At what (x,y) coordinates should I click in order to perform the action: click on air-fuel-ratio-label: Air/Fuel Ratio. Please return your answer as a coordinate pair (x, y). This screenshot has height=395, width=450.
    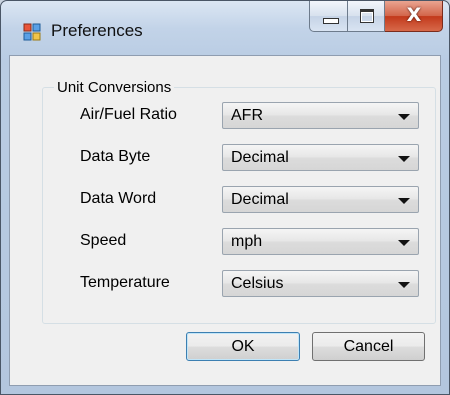
    Looking at the image, I should click on (128, 114).